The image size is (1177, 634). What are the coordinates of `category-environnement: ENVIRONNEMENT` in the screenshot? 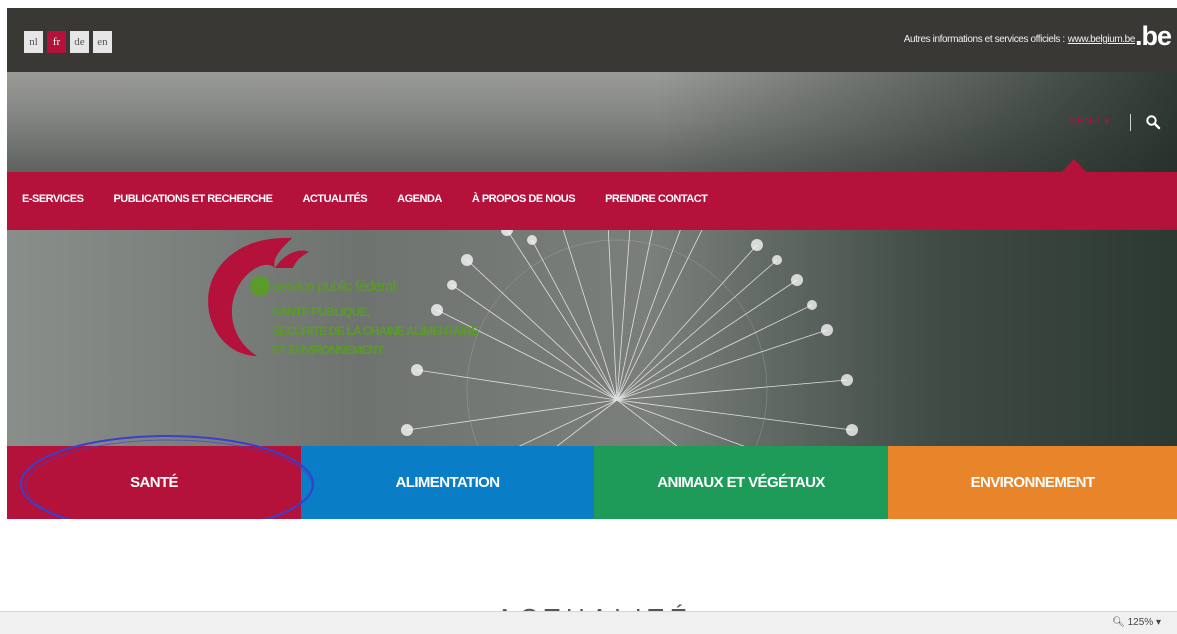 It's located at (1032, 482).